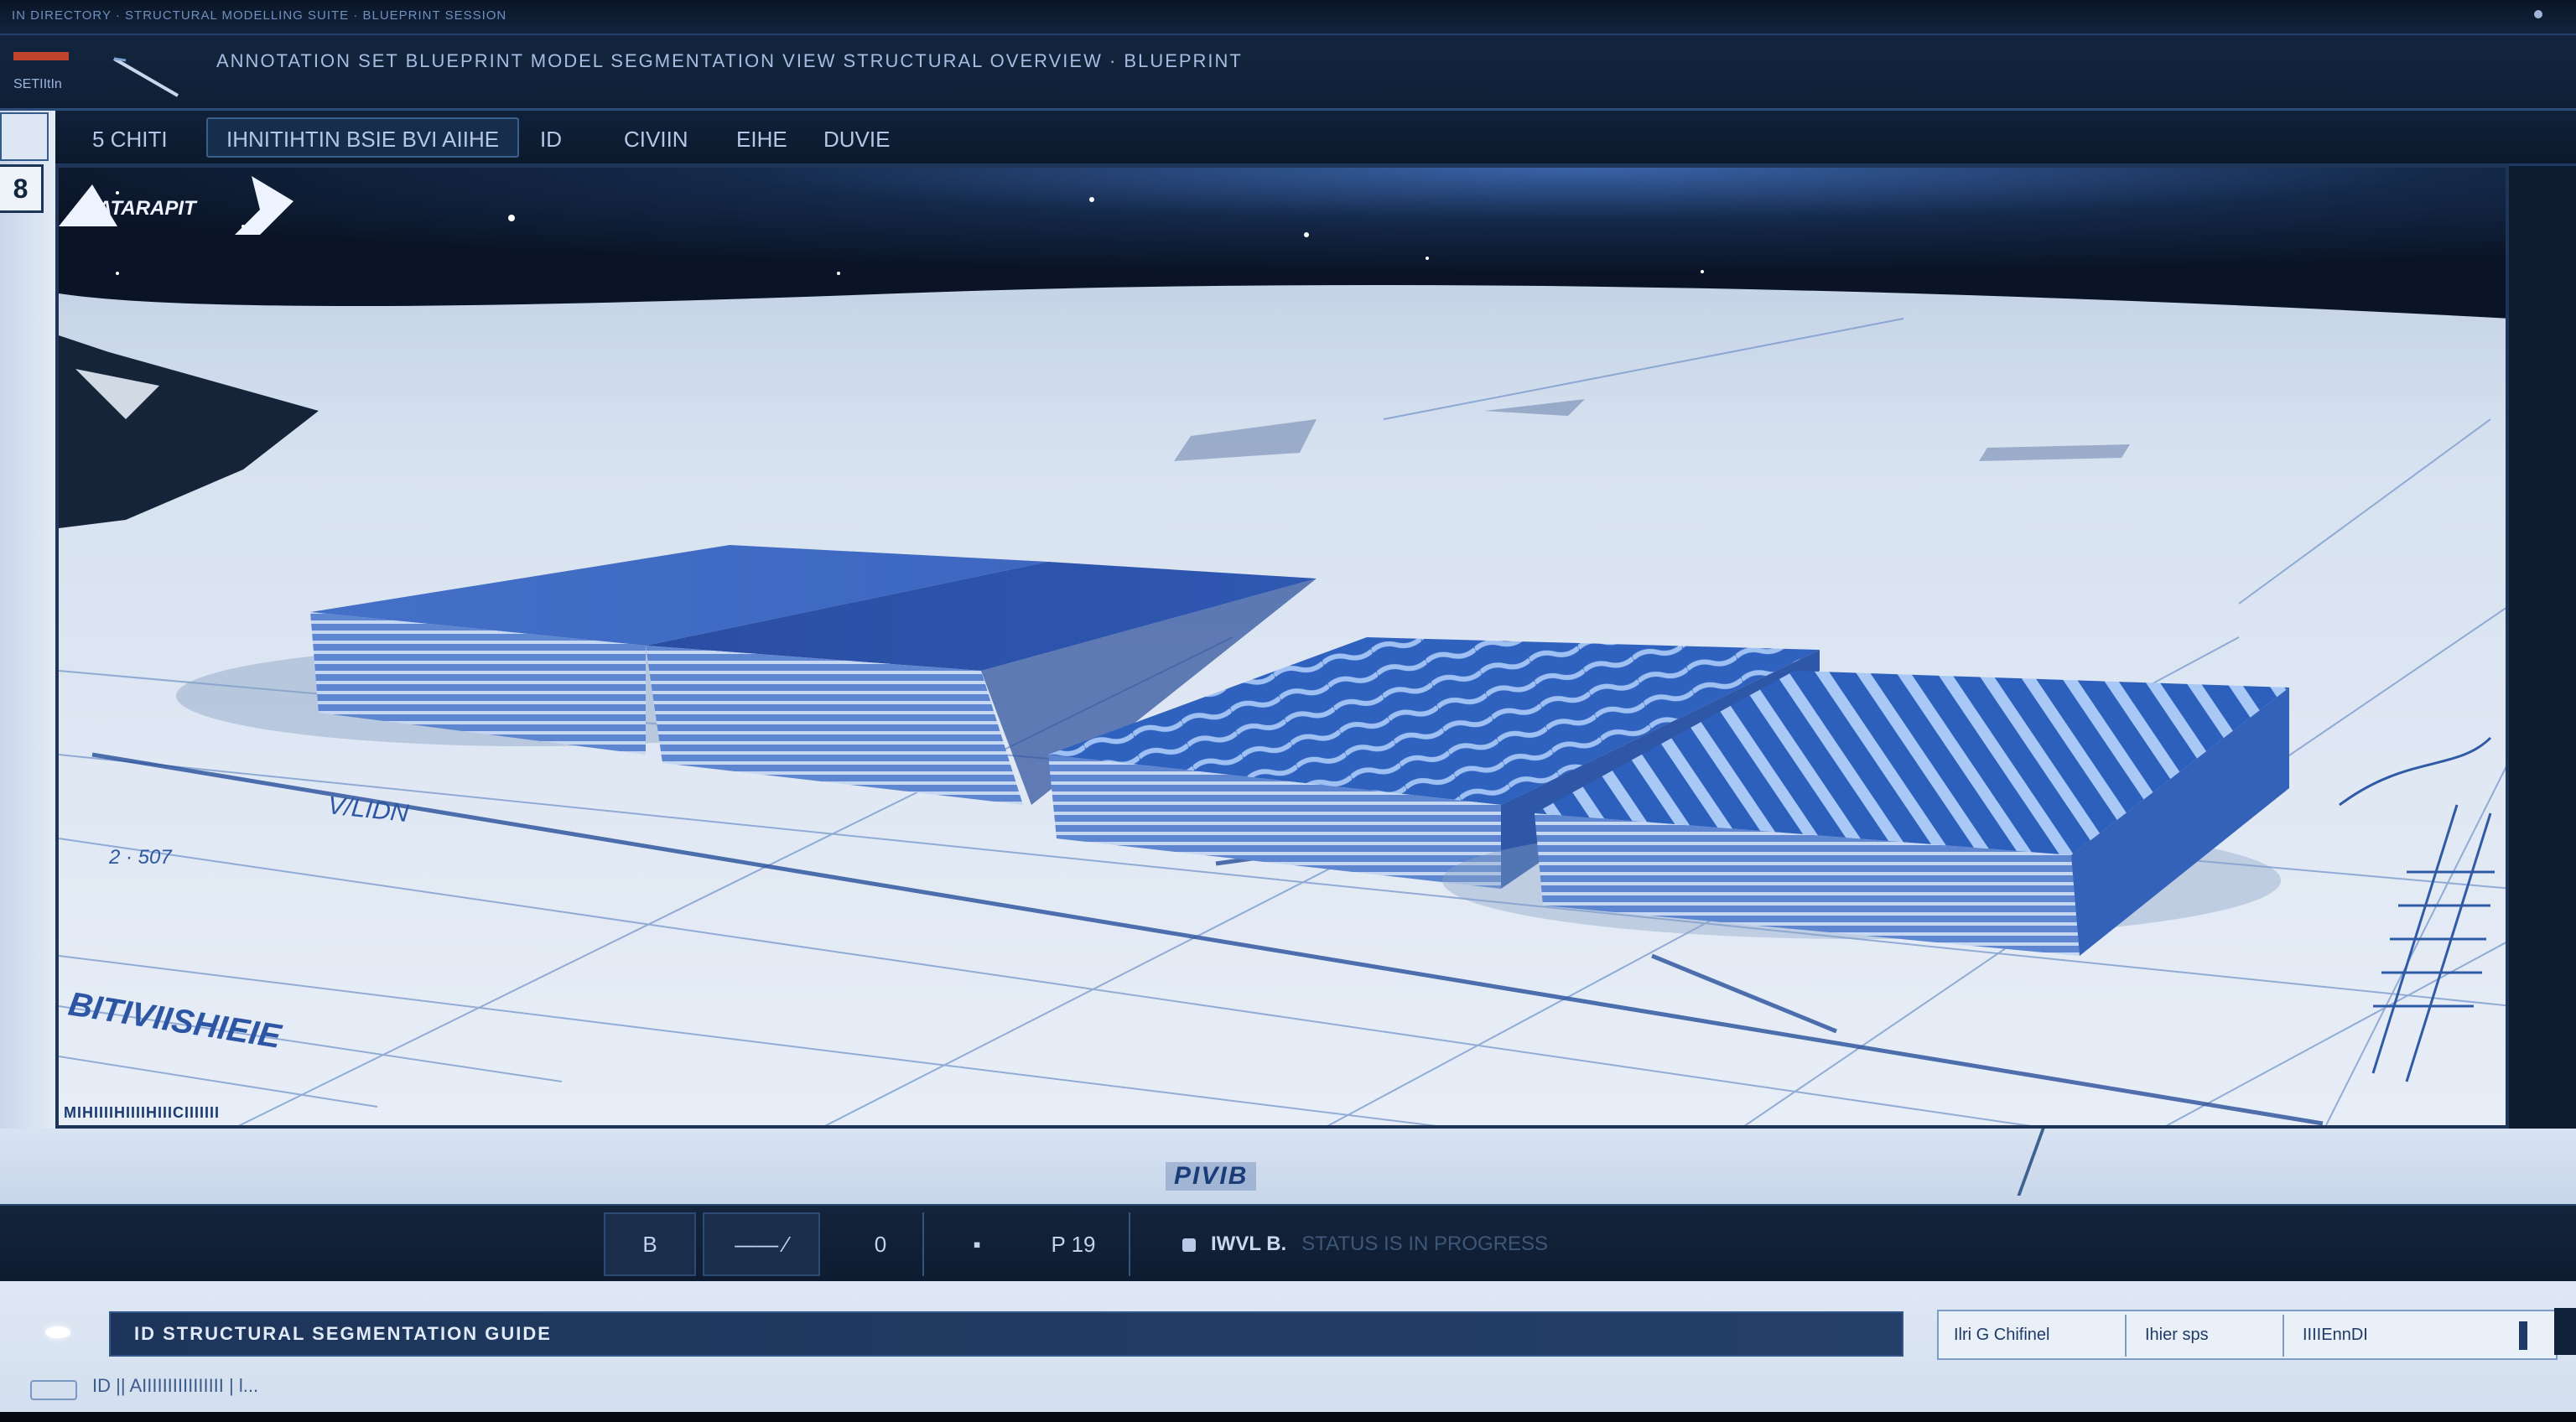 The height and width of the screenshot is (1422, 2576). Describe the element at coordinates (761, 1244) in the screenshot. I see `ruler-icon: —— ⁄` at that location.